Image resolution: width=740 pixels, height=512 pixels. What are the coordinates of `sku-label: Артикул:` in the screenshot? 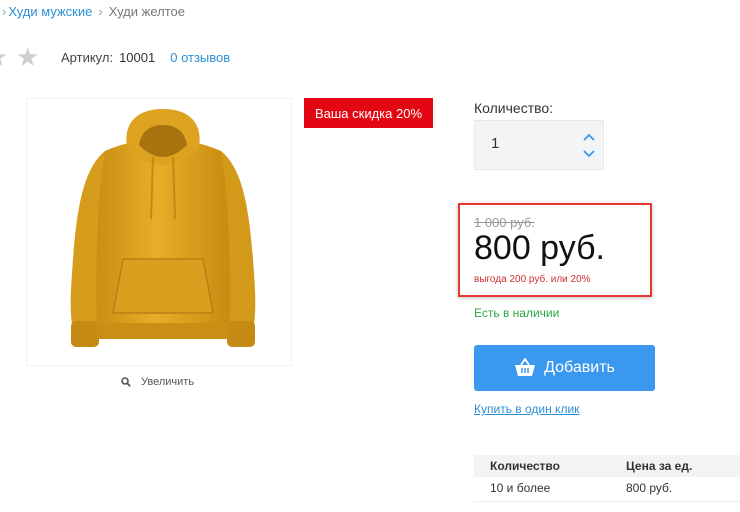 It's located at (87, 57).